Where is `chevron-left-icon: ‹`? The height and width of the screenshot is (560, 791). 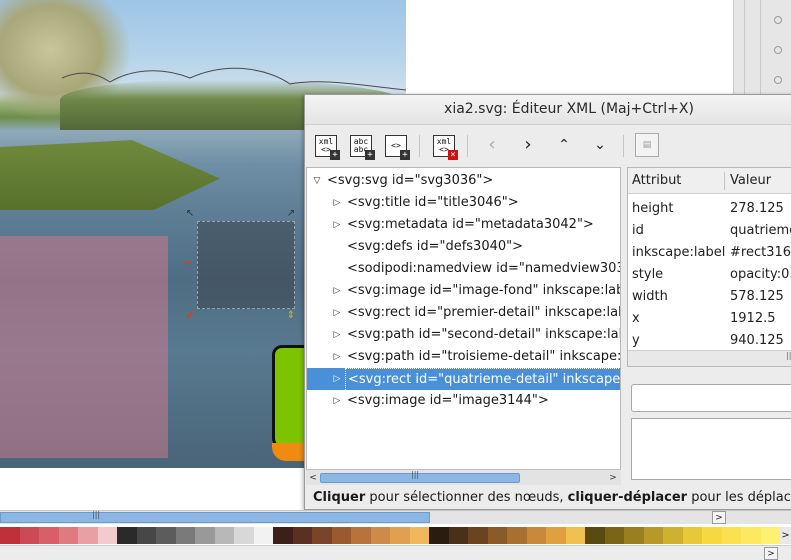
chevron-left-icon: ‹ is located at coordinates (492, 145).